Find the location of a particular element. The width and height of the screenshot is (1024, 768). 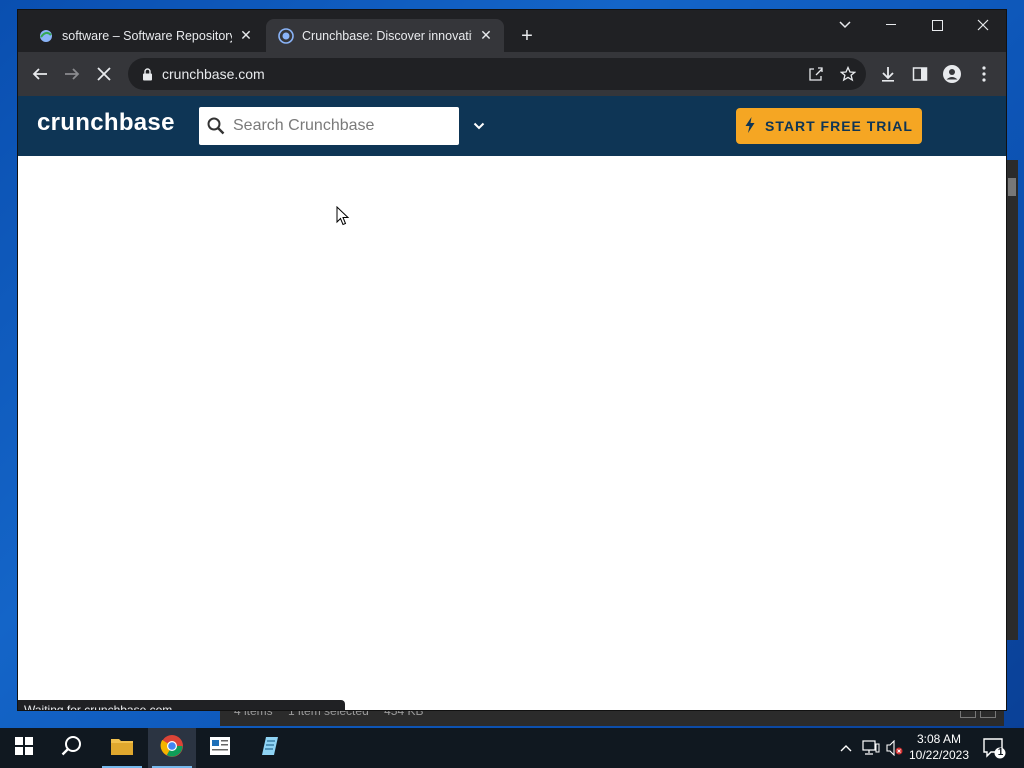

start-free-trial-button: START FREE TRIAL is located at coordinates (829, 126).